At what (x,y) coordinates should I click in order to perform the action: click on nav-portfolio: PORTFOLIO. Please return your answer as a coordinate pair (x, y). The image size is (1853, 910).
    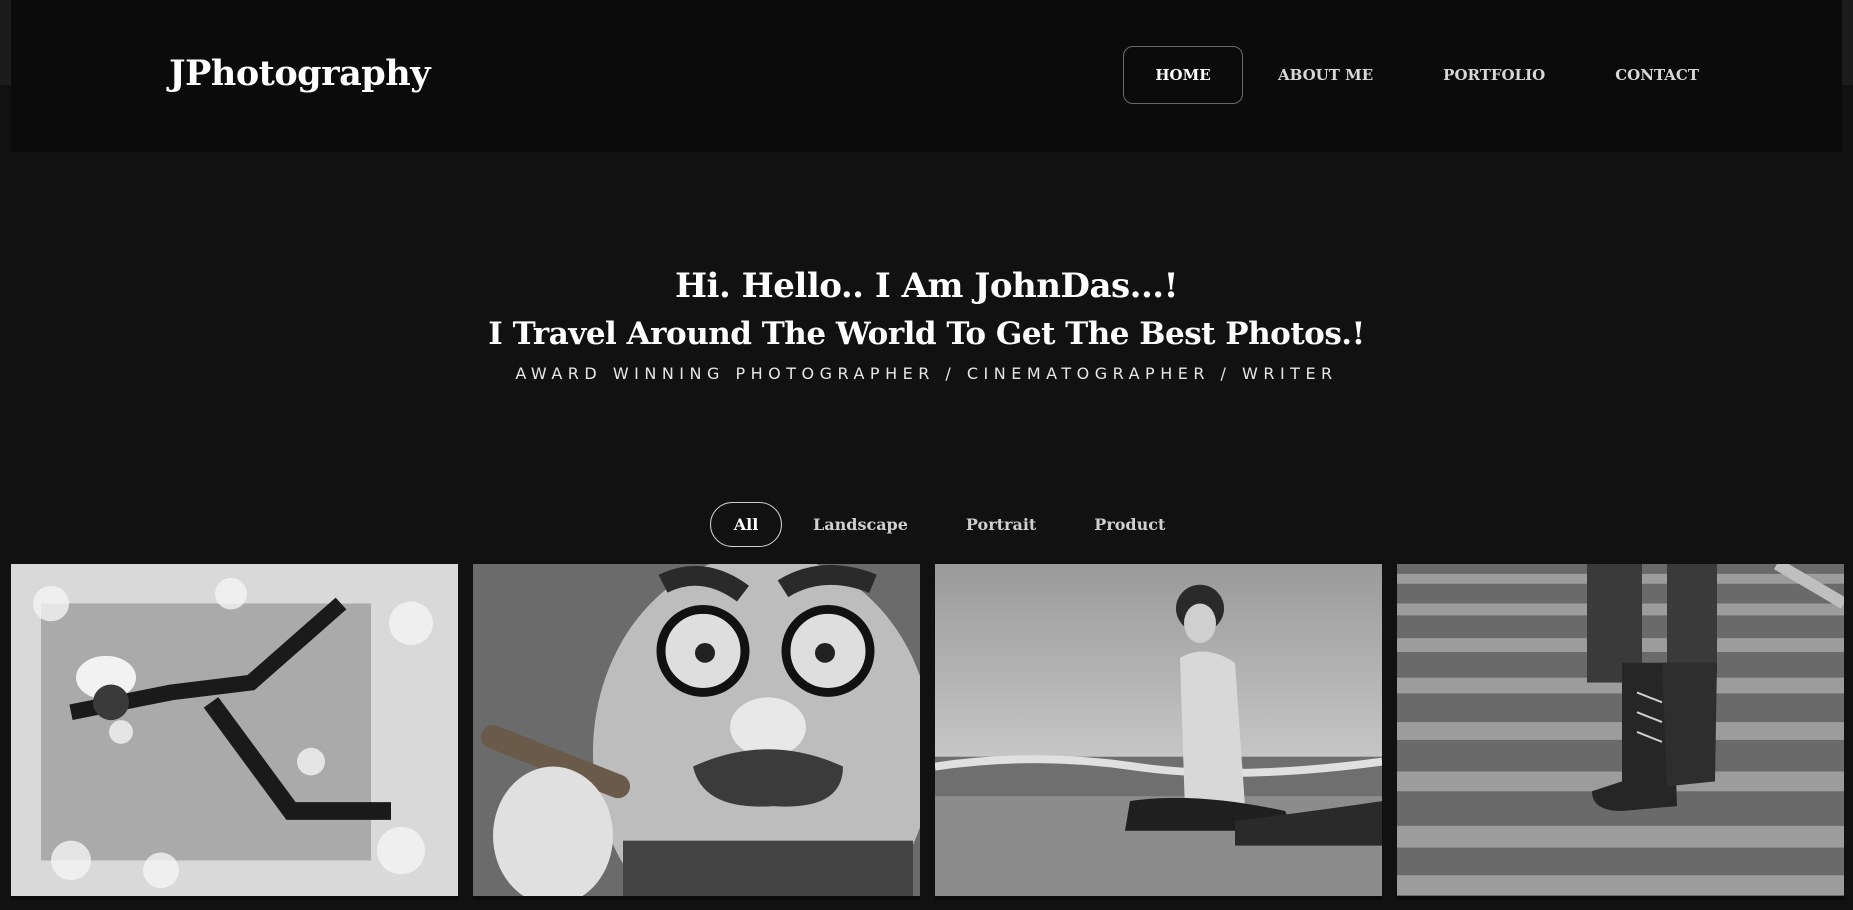
    Looking at the image, I should click on (1494, 75).